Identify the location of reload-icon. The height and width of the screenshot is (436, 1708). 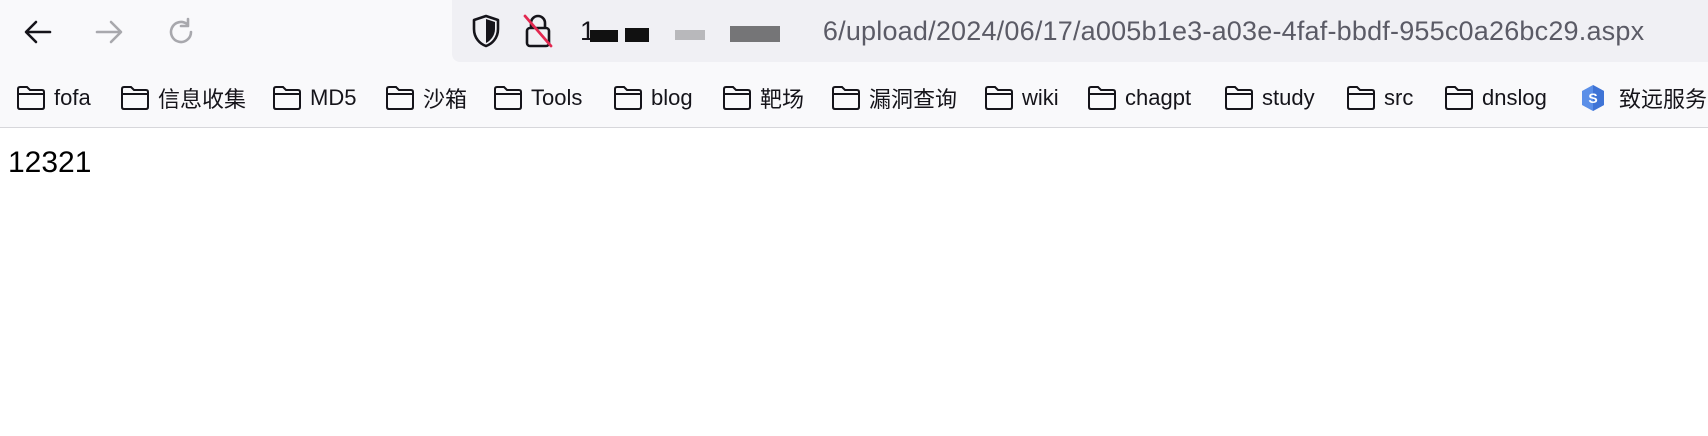
(181, 30).